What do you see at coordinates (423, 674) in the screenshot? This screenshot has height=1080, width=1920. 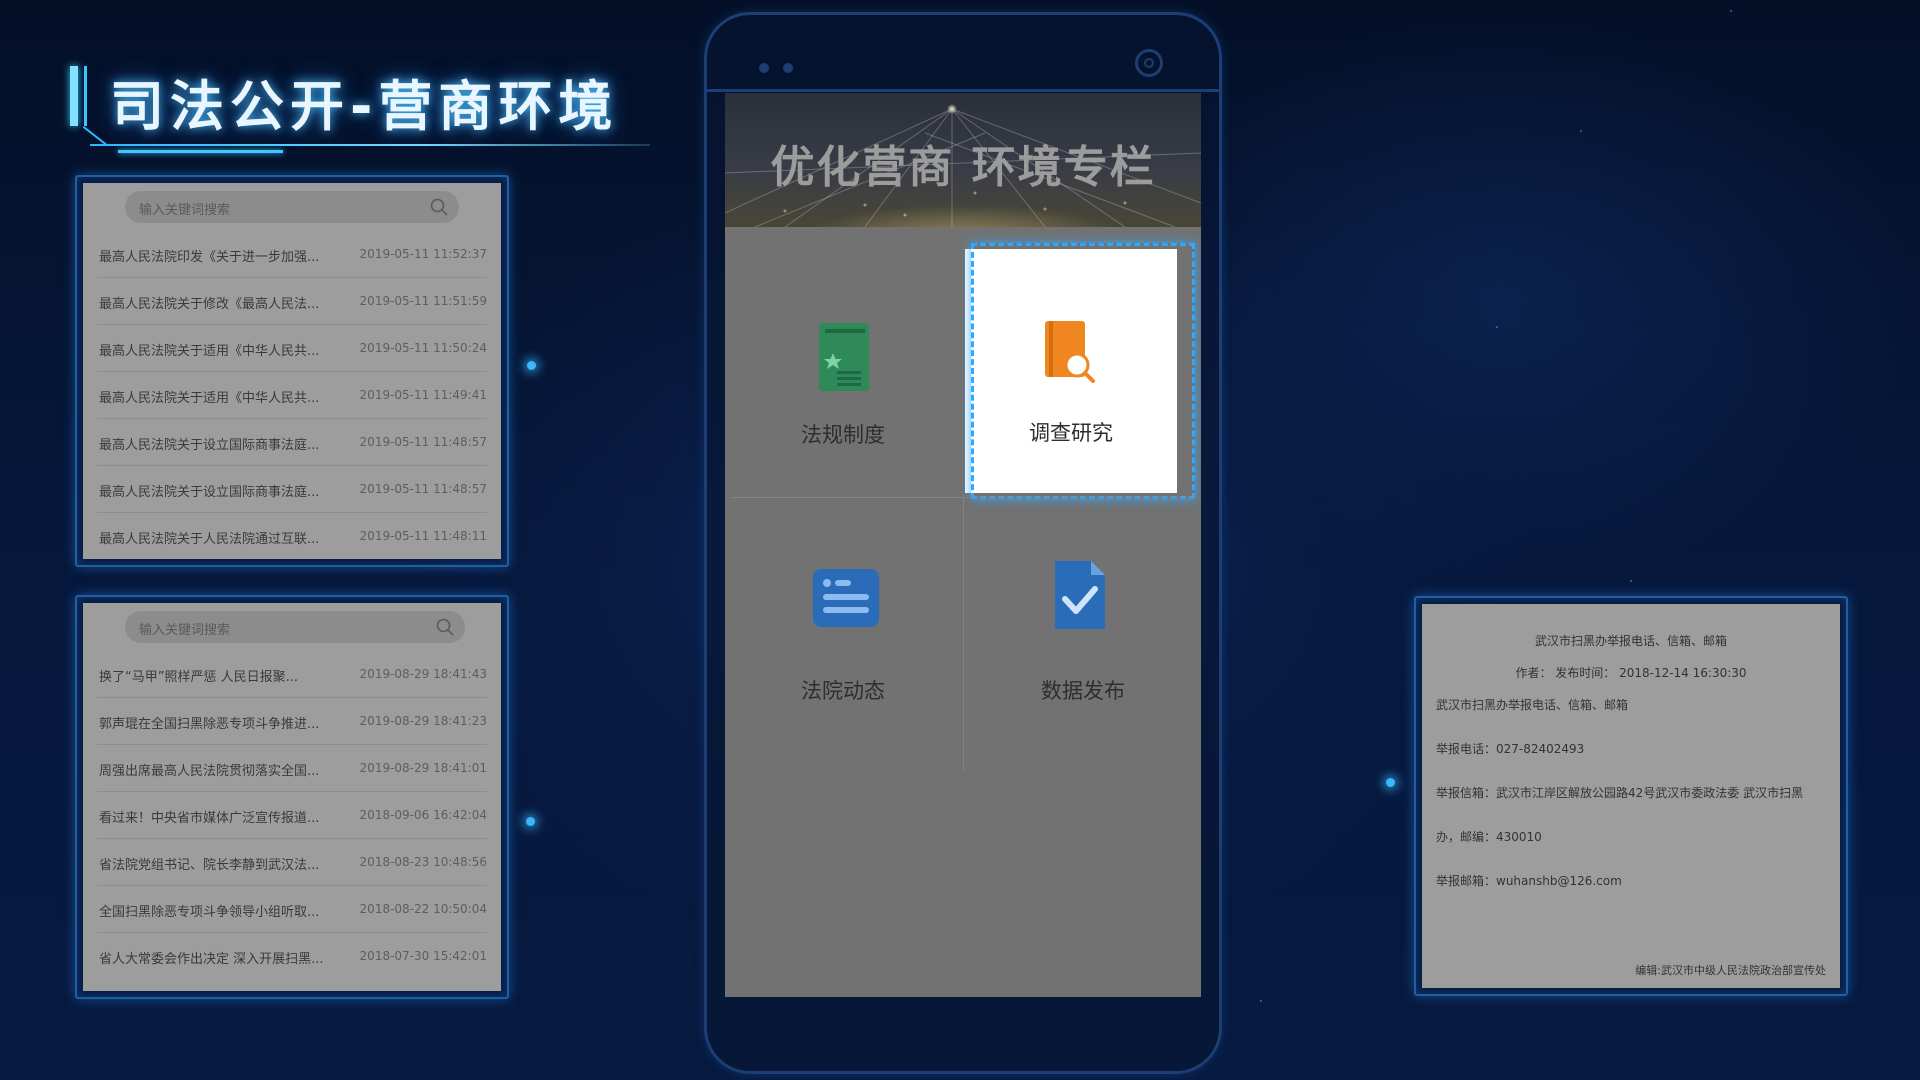 I see `news-time: 2019-08-29 18:41:43` at bounding box center [423, 674].